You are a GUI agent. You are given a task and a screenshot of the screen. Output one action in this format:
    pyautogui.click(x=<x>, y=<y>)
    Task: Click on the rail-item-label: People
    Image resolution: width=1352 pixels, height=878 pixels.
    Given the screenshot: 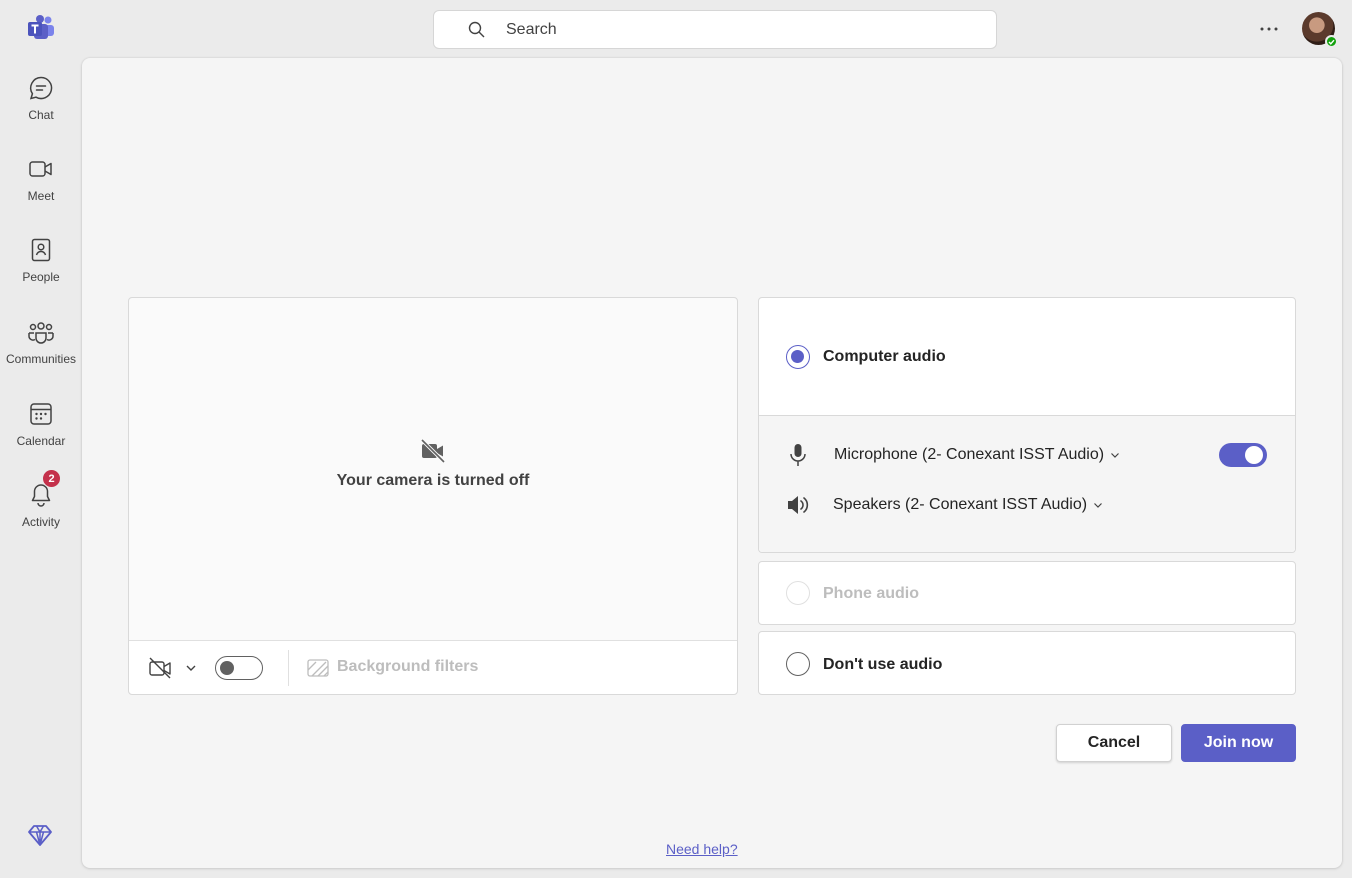 What is the action you would take?
    pyautogui.click(x=41, y=277)
    